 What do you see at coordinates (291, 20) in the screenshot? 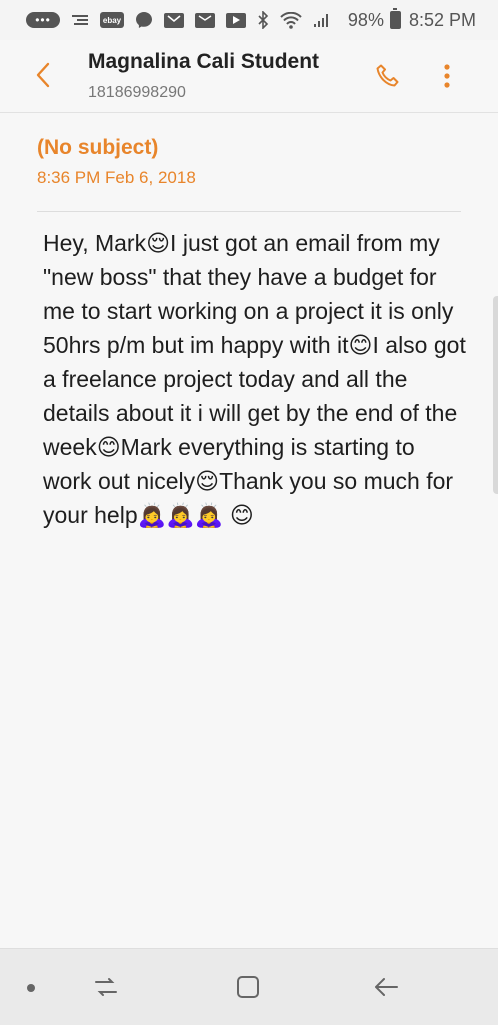
I see `wifi-icon` at bounding box center [291, 20].